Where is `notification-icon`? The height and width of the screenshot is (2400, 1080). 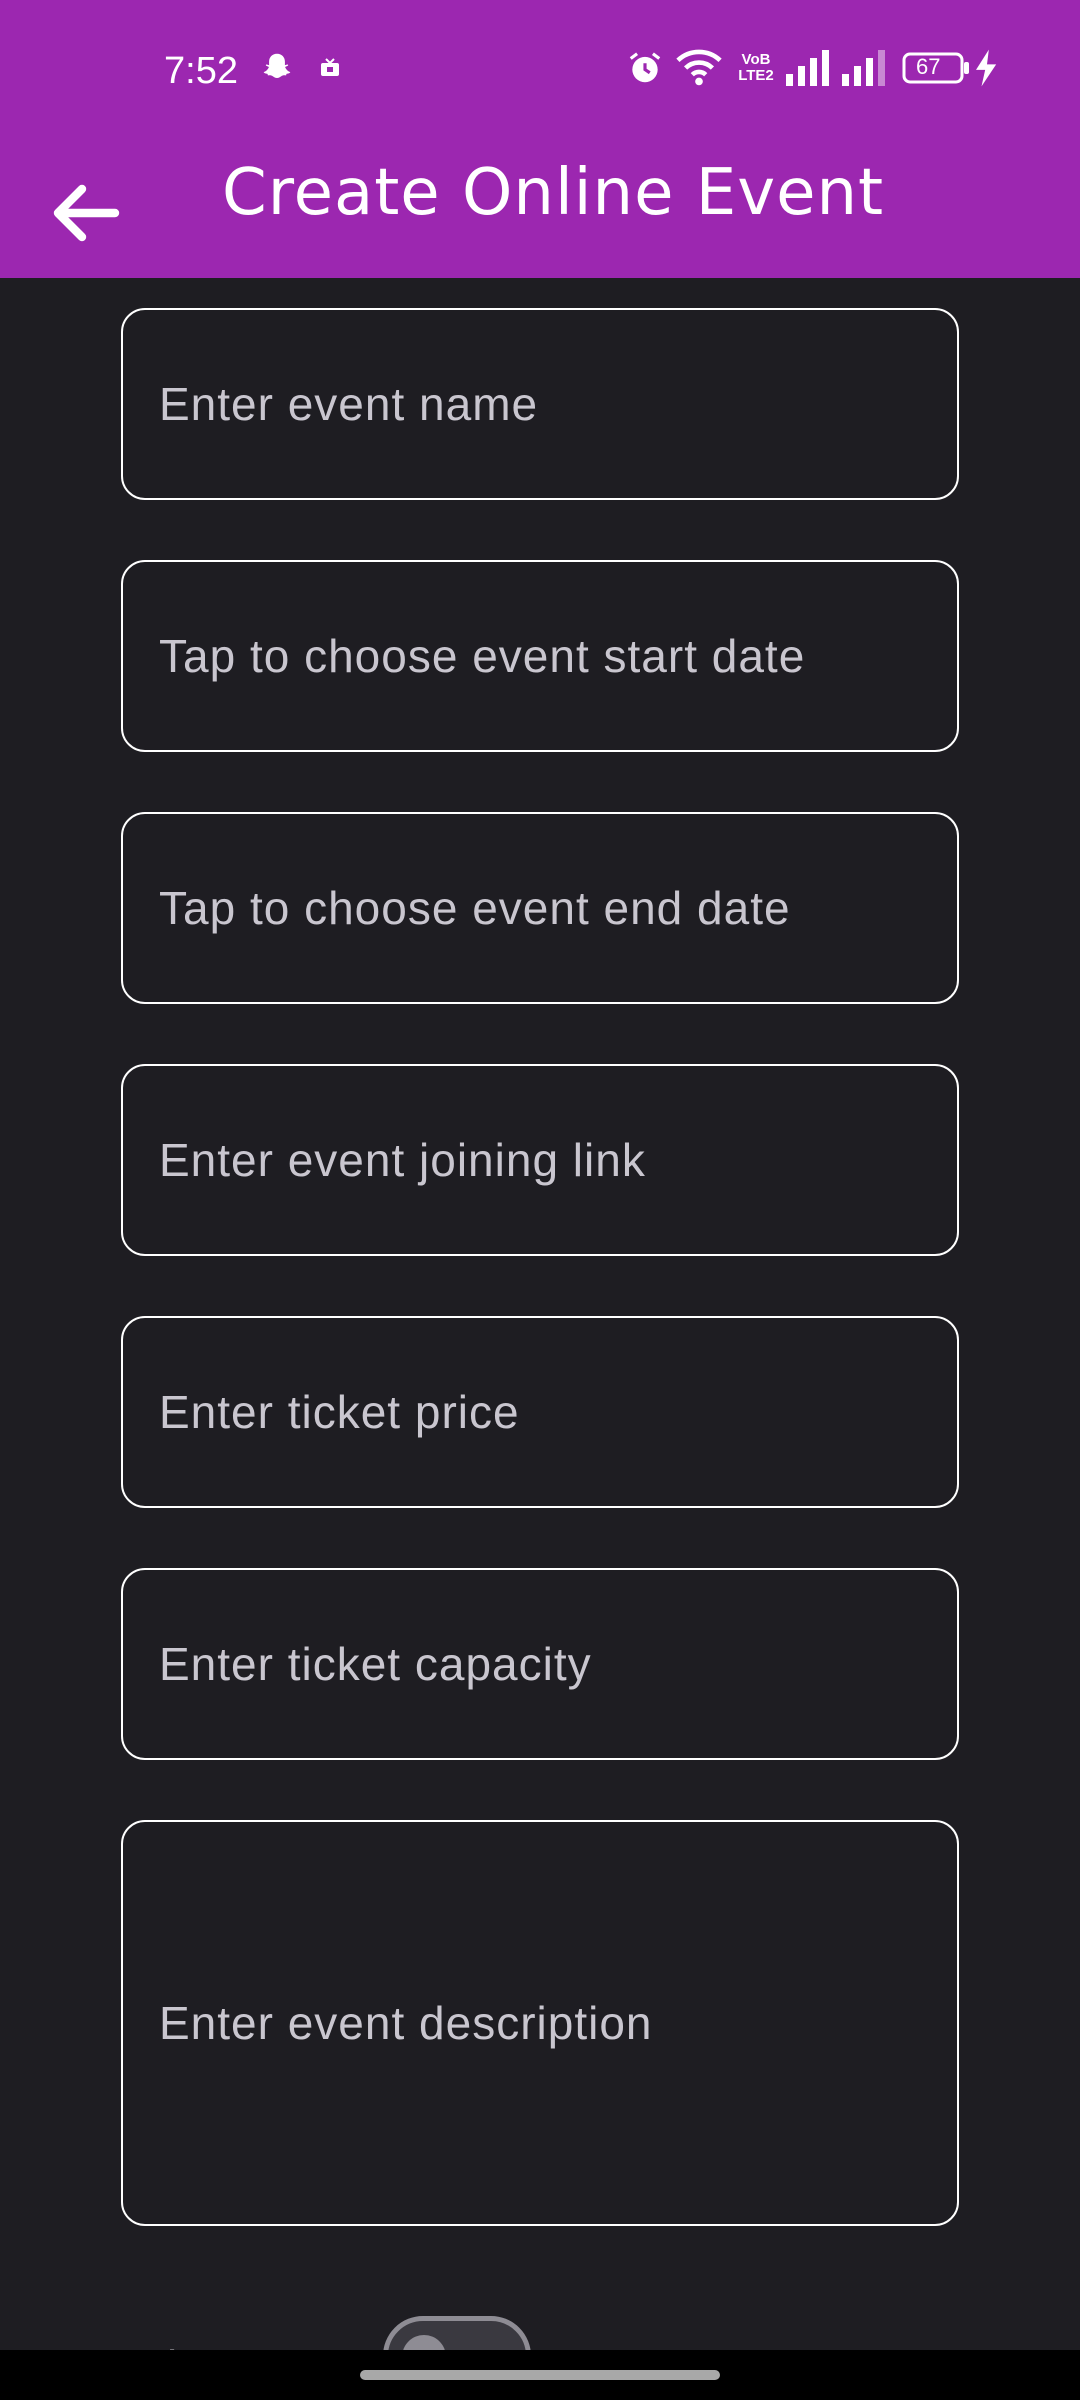
notification-icon is located at coordinates (330, 68).